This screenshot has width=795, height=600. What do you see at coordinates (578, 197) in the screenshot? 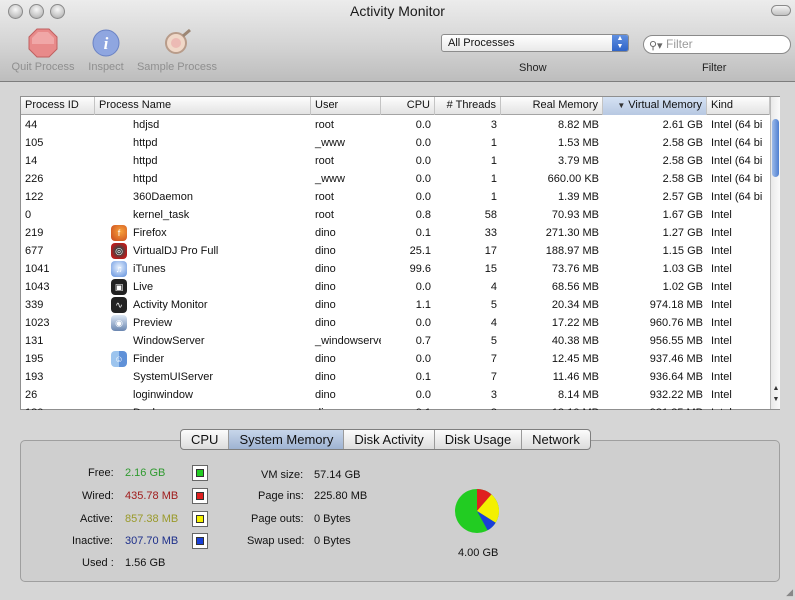
I see `cell-real: 1.39 MB` at bounding box center [578, 197].